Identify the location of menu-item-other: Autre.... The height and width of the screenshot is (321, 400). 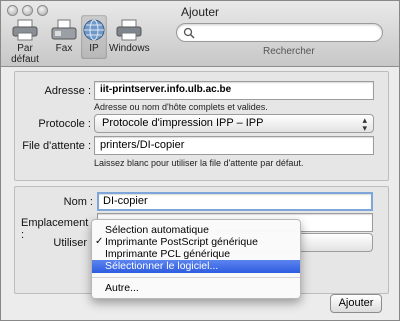
(196, 288).